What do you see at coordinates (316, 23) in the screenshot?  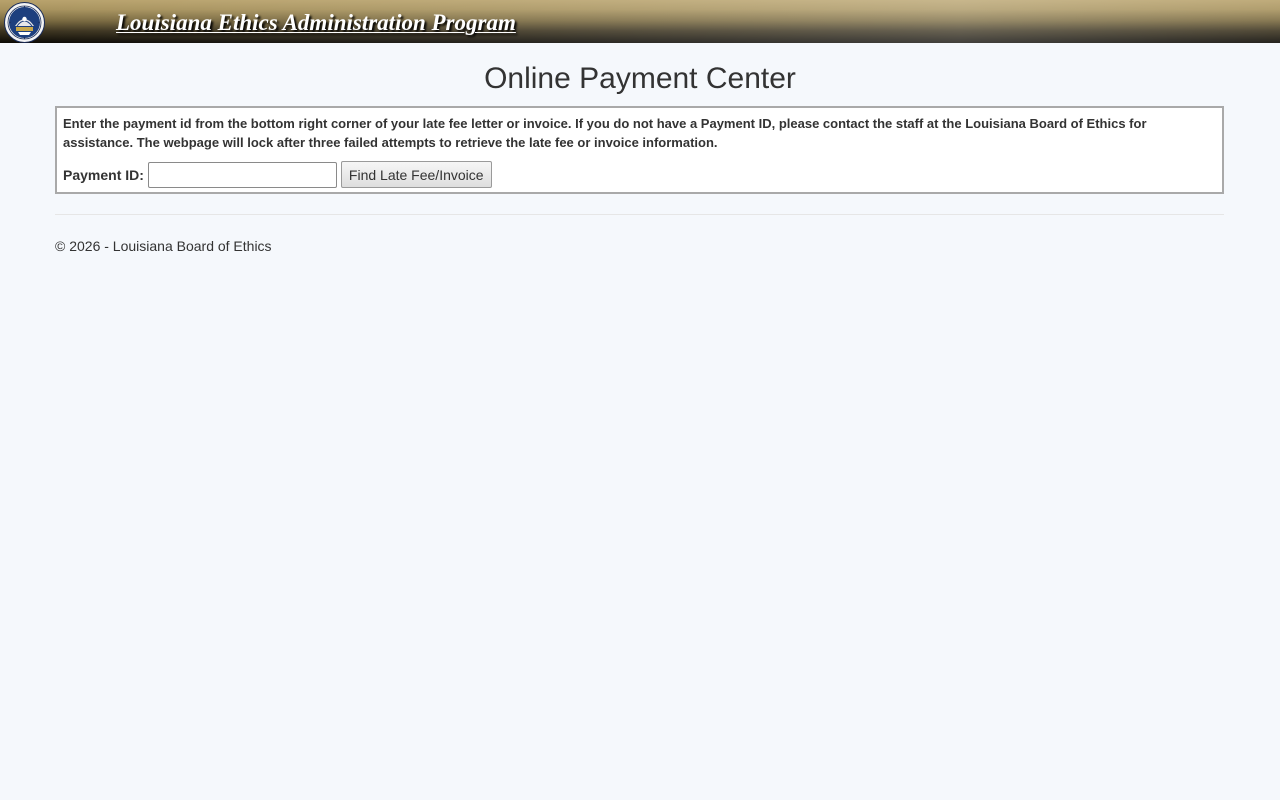 I see `site-title: Louisiana Ethics Administration Program` at bounding box center [316, 23].